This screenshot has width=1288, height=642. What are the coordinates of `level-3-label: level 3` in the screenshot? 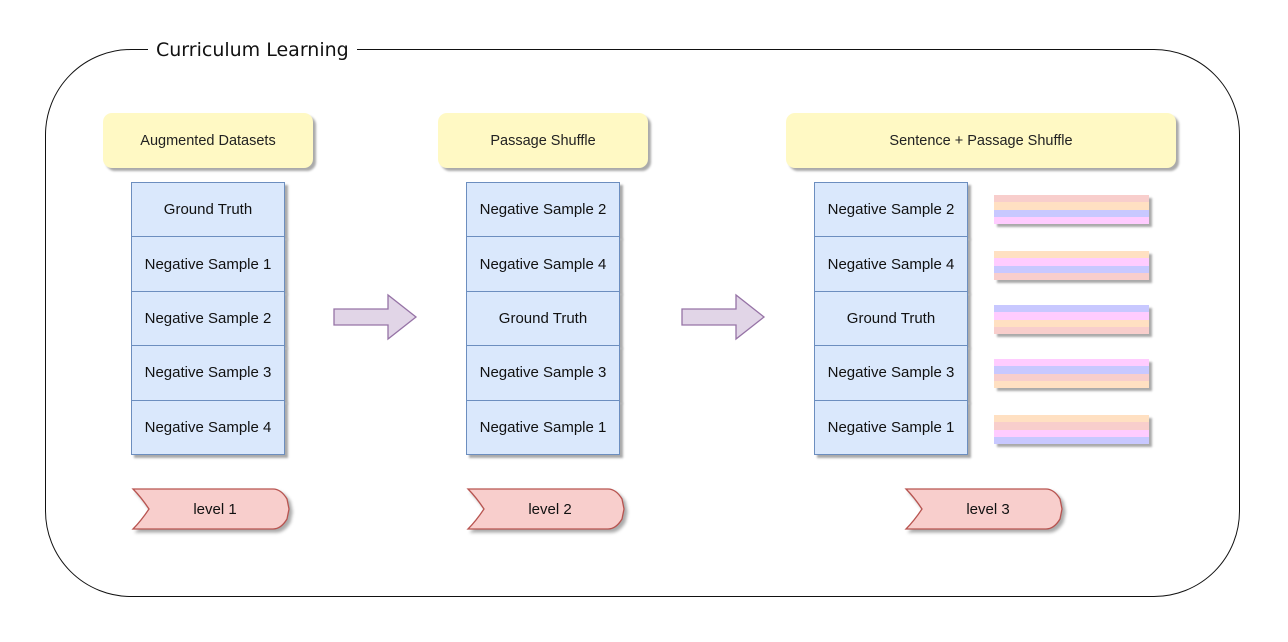 It's located at (988, 509).